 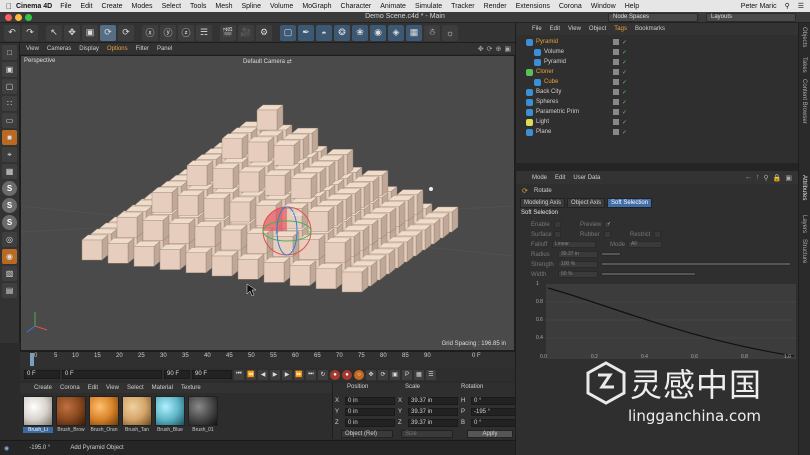 What do you see at coordinates (393, 6) in the screenshot?
I see `menu-animate: Animate` at bounding box center [393, 6].